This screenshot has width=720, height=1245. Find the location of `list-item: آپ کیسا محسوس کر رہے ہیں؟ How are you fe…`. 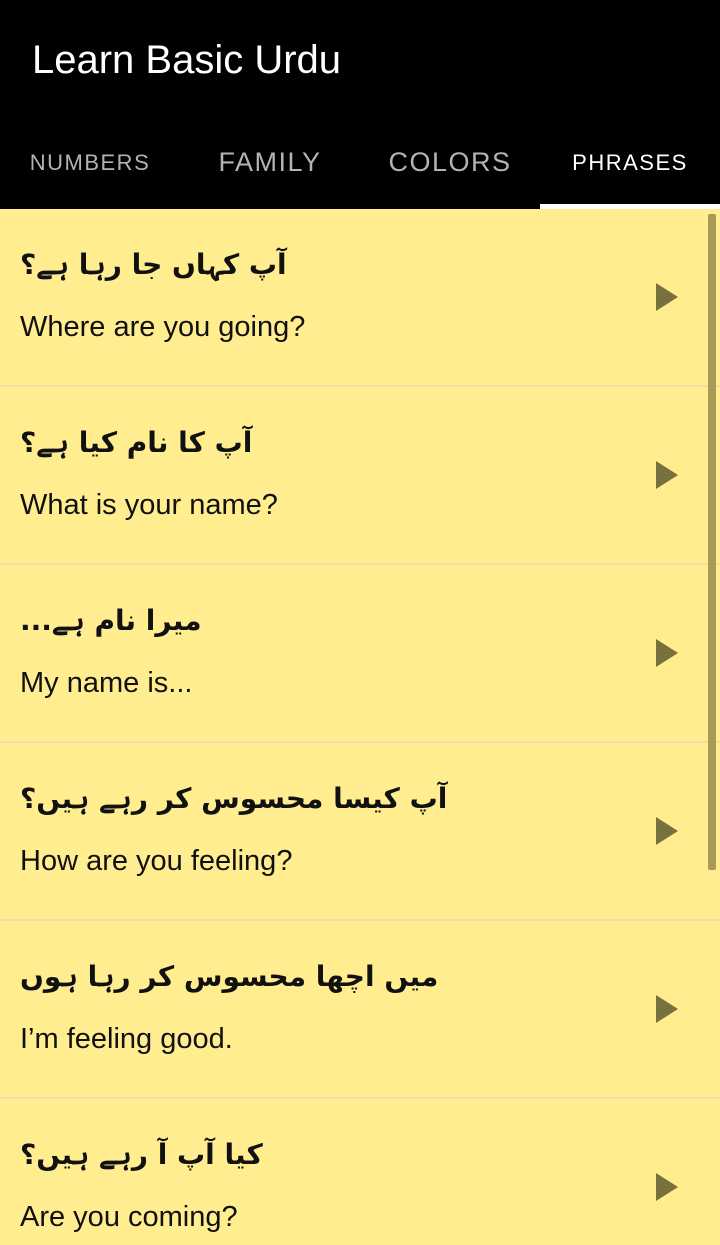

list-item: آپ کیسا محسوس کر رہے ہیں؟ How are you fe… is located at coordinates (360, 832).